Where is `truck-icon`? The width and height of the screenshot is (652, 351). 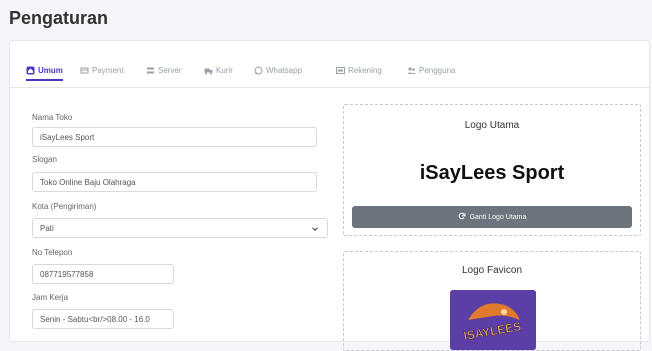 truck-icon is located at coordinates (208, 70).